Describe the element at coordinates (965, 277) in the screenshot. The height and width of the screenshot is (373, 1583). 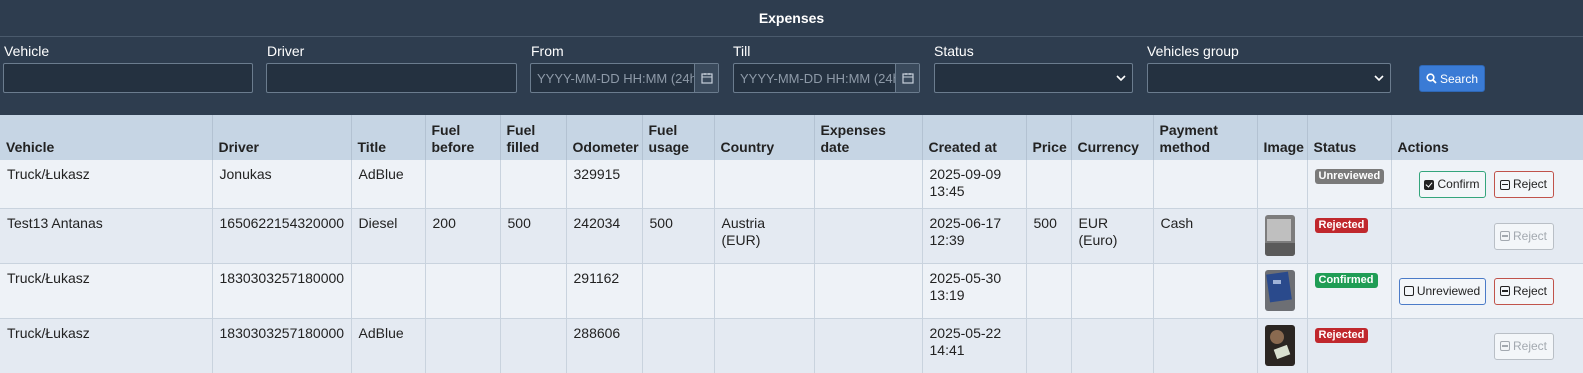
I see `created-date: 2025-05-30` at that location.